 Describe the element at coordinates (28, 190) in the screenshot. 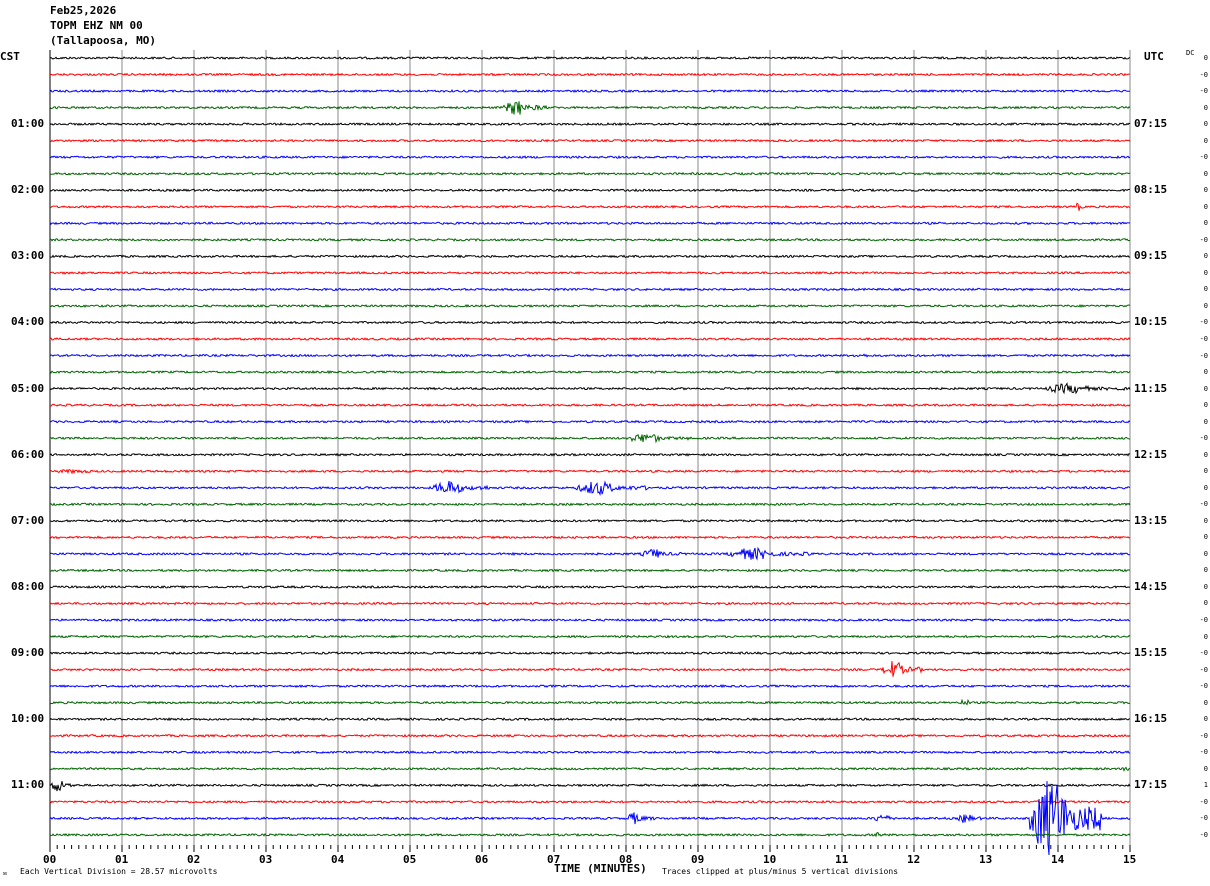

I see `cst-hour-label: 02:00` at that location.